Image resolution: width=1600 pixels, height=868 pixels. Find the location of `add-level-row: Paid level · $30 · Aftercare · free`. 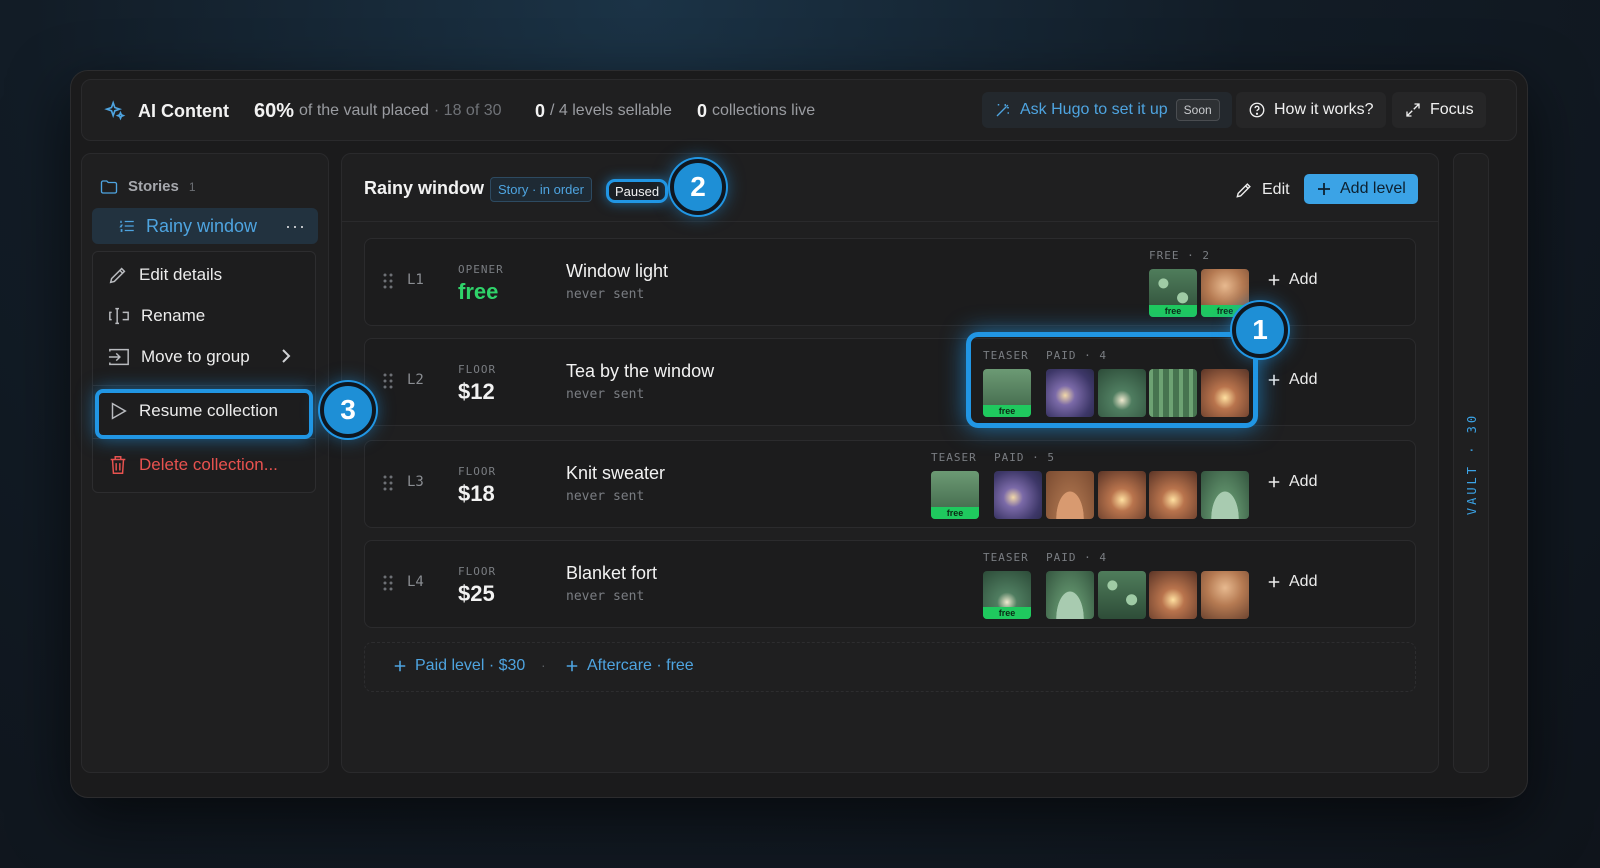

add-level-row: Paid level · $30 · Aftercare · free is located at coordinates (890, 667).